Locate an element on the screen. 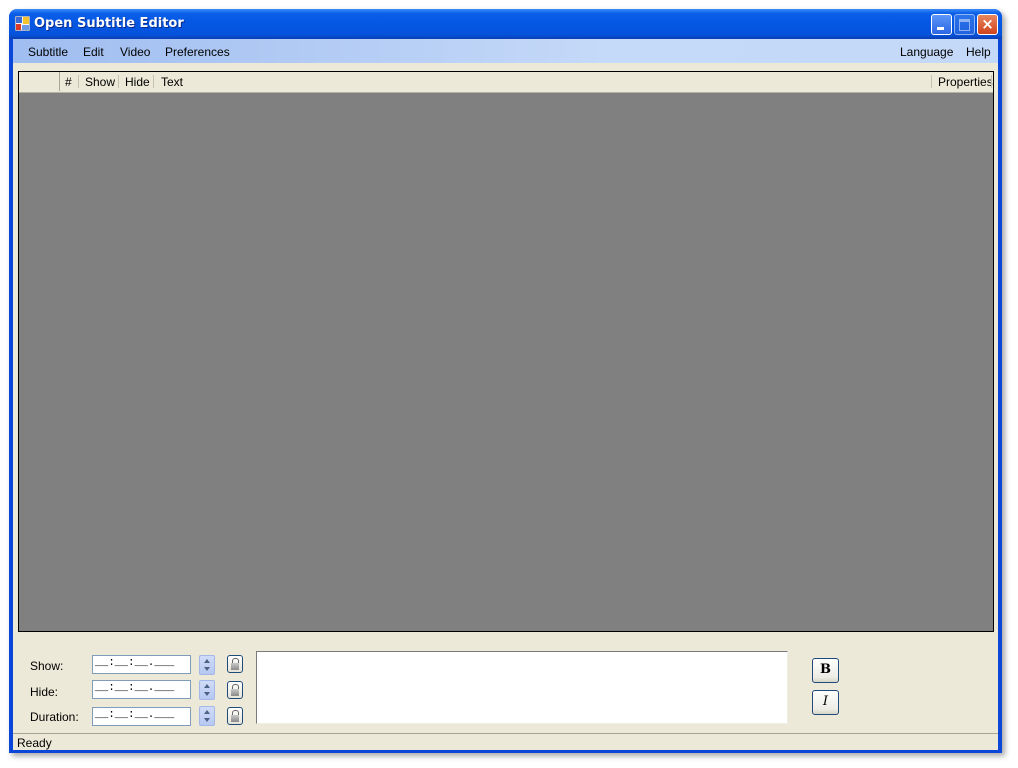  subtitle-text-area is located at coordinates (522, 687).